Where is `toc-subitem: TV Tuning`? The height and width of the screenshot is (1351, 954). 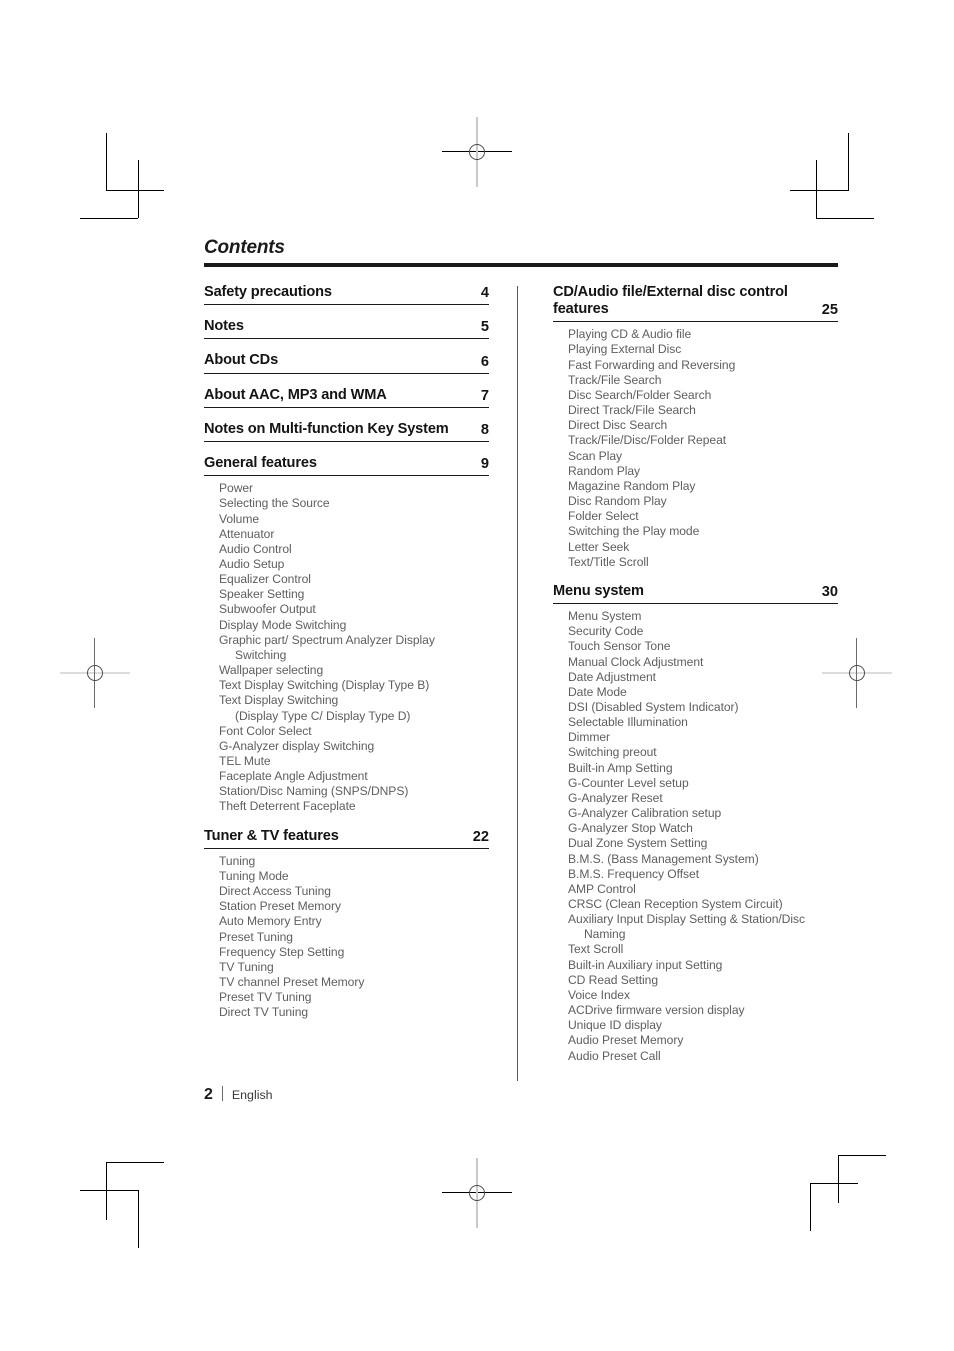 toc-subitem: TV Tuning is located at coordinates (354, 967).